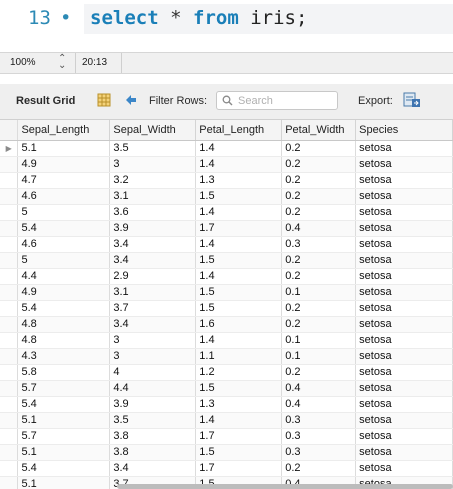 Image resolution: width=453 pixels, height=489 pixels. I want to click on column-header: Petal_Width, so click(319, 130).